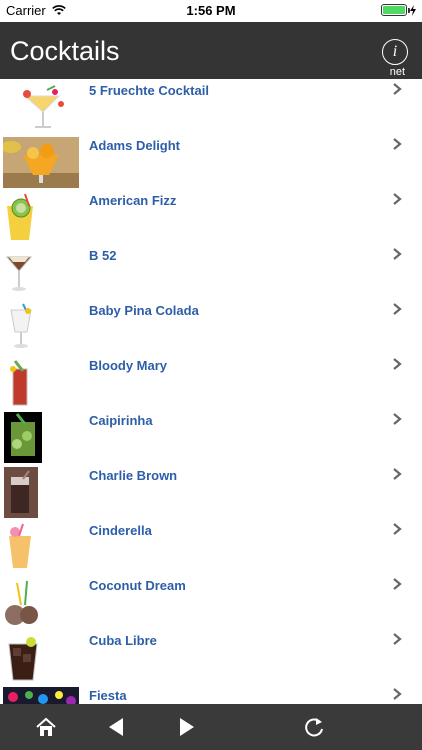 Image resolution: width=422 pixels, height=750 pixels. I want to click on list-item: Baby Pina Colada, so click(211, 326).